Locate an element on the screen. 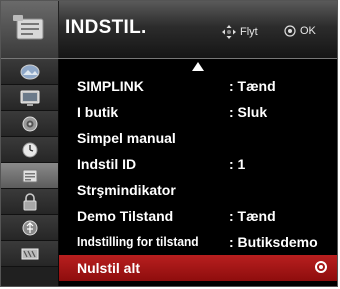 The height and width of the screenshot is (289, 340). menu-item-label: I butik is located at coordinates (98, 112).